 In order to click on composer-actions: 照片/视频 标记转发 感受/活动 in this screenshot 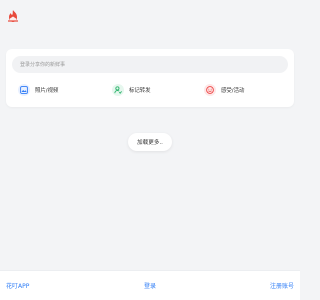, I will do `click(150, 90)`.